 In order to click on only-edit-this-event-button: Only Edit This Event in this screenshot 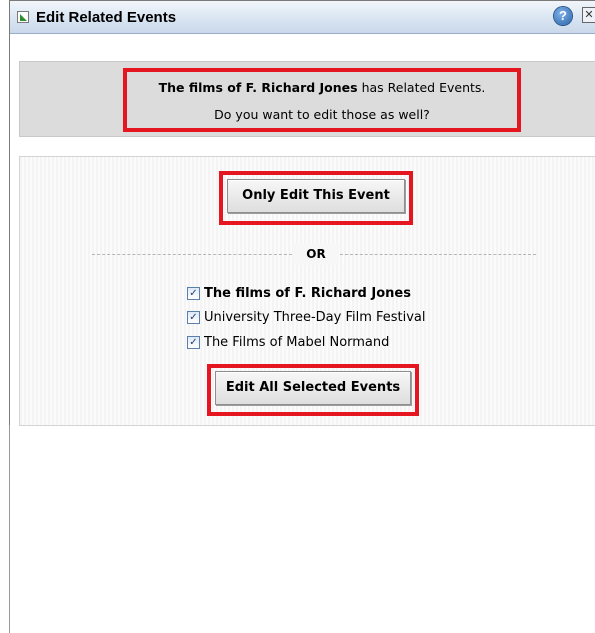, I will do `click(316, 196)`.